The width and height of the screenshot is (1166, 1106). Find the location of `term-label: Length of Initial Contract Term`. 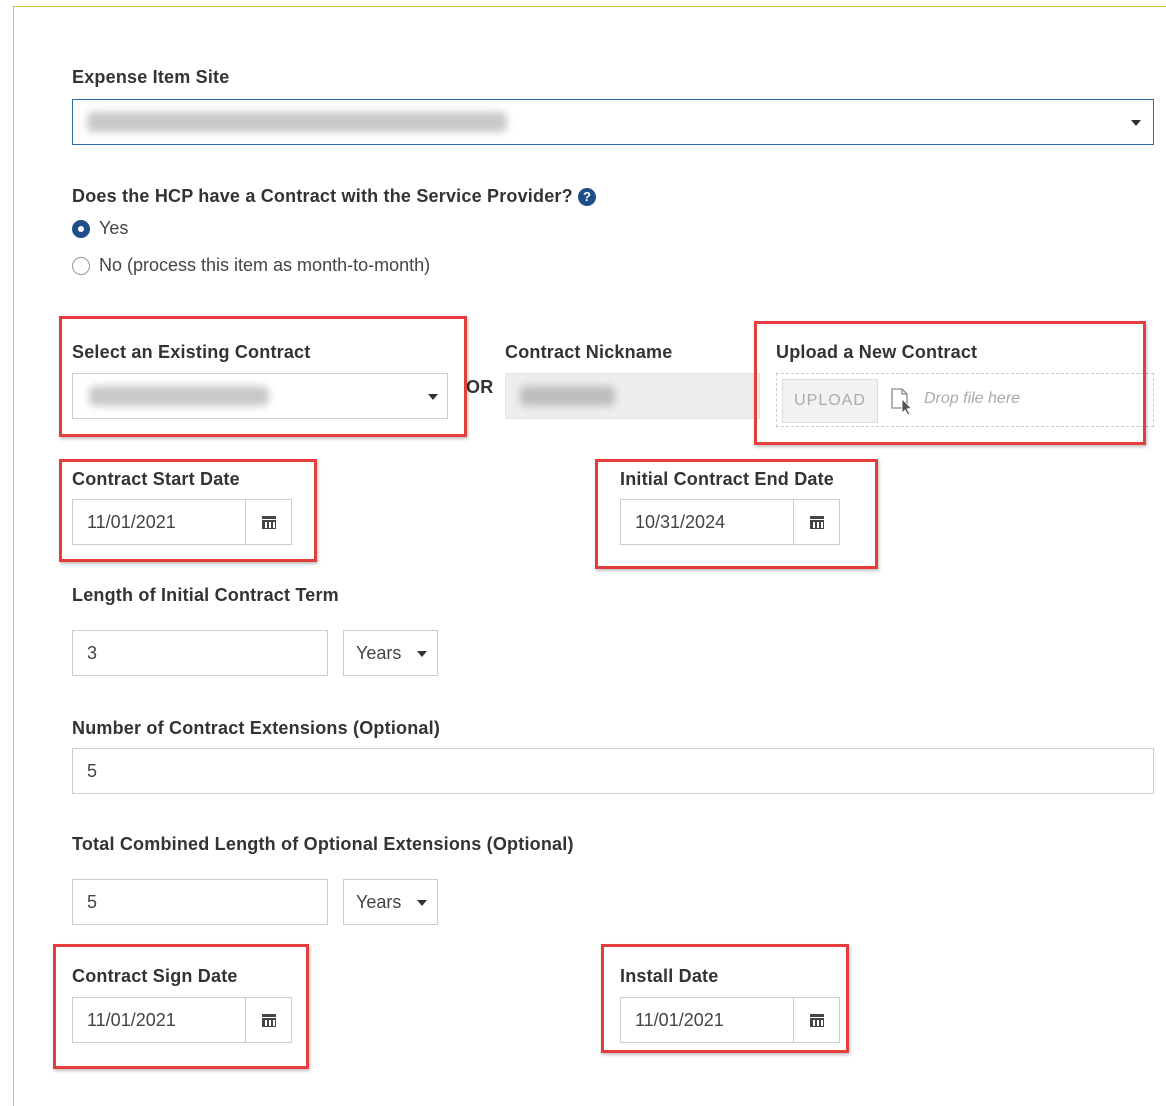

term-label: Length of Initial Contract Term is located at coordinates (205, 595).